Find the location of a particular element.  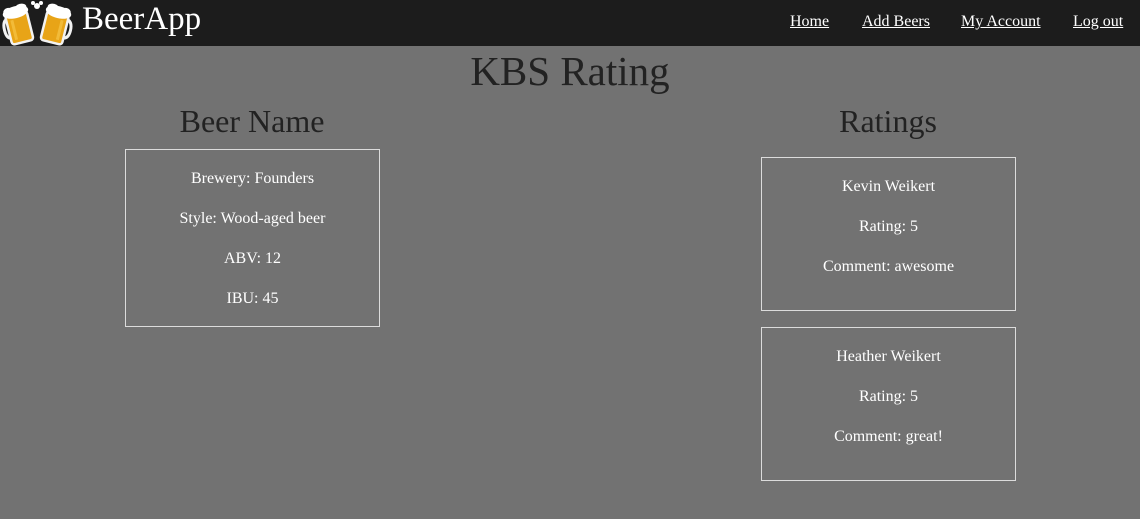

nav-link-home: Home is located at coordinates (809, 22).